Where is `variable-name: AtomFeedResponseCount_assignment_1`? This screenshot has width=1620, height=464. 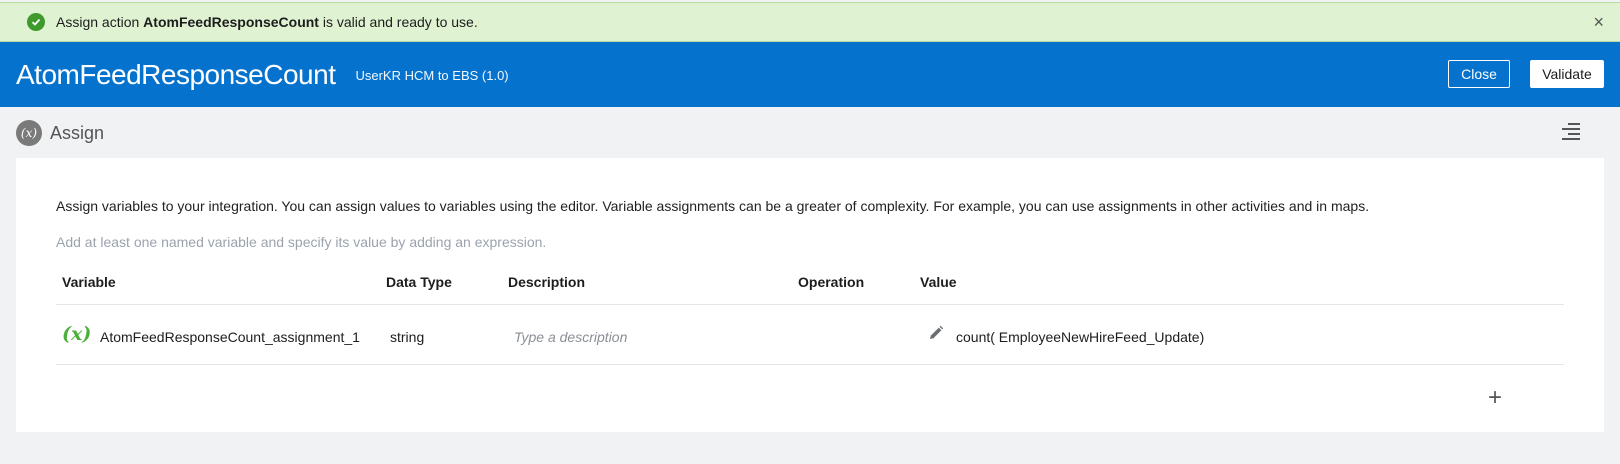 variable-name: AtomFeedResponseCount_assignment_1 is located at coordinates (230, 337).